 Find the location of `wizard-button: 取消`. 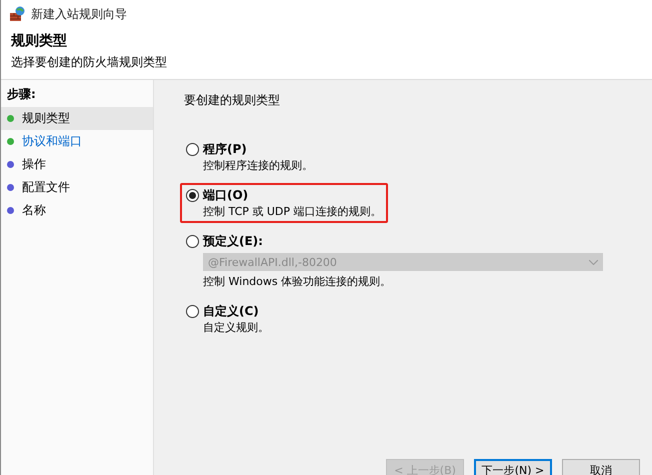

wizard-button: 取消 is located at coordinates (601, 467).